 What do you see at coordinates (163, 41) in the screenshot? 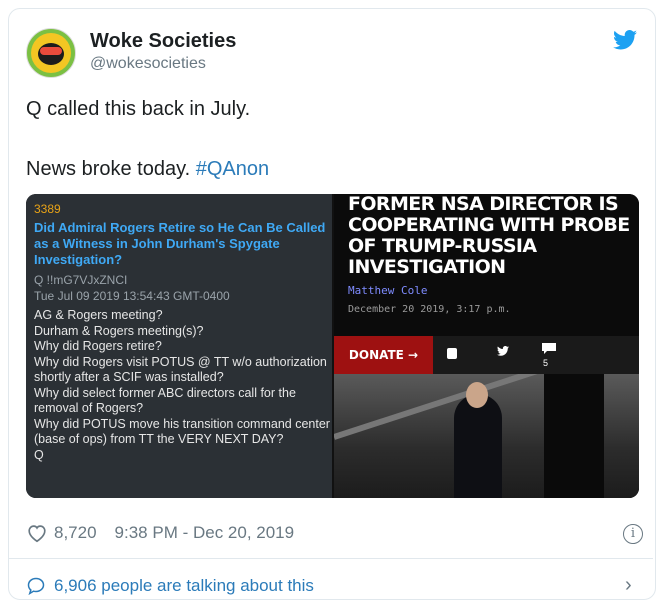
I see `display-name: Woke Societies` at bounding box center [163, 41].